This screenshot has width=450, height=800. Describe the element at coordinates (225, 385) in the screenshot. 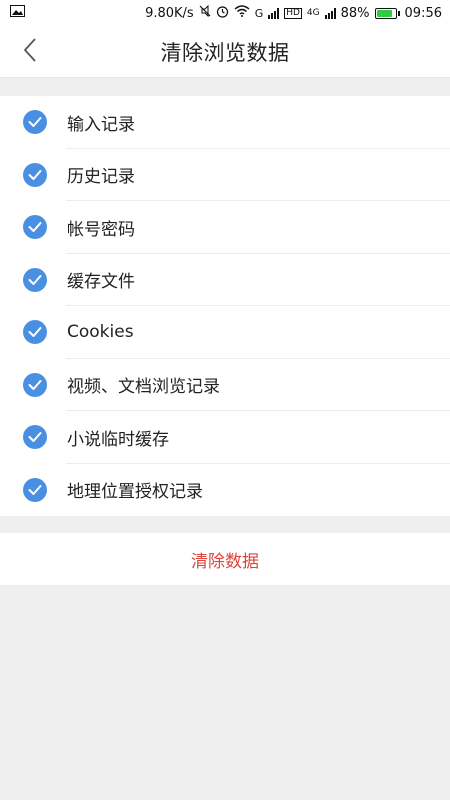

I see `option-video-doc-history: 视频、文档浏览记录` at that location.